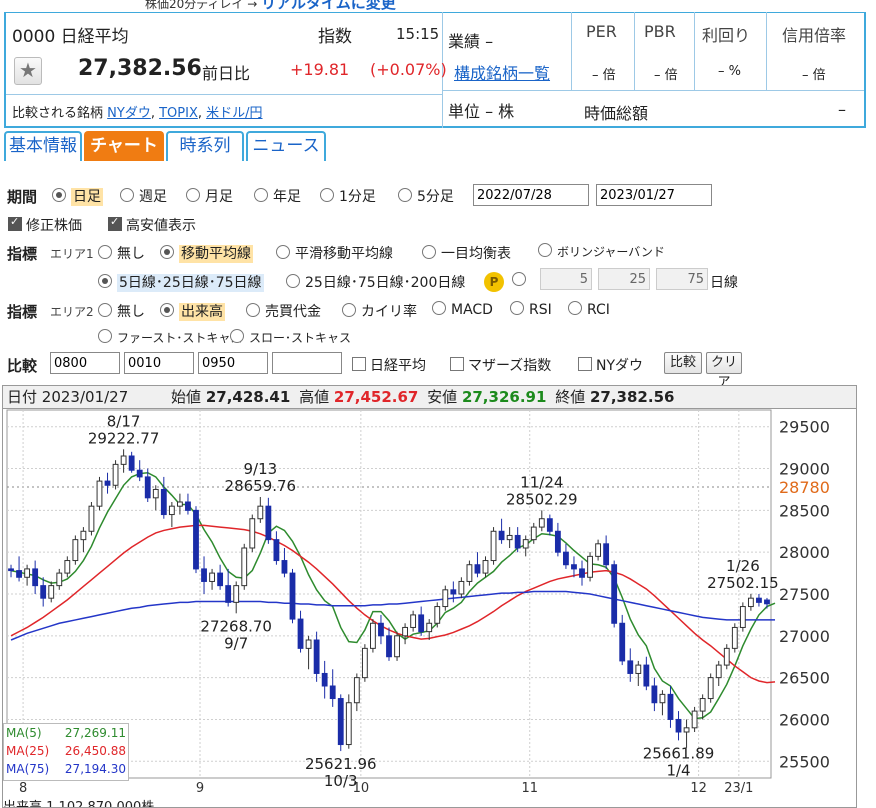 Image resolution: width=876 pixels, height=808 pixels. Describe the element at coordinates (43, 146) in the screenshot. I see `tab-basic-info: 基本情報` at that location.